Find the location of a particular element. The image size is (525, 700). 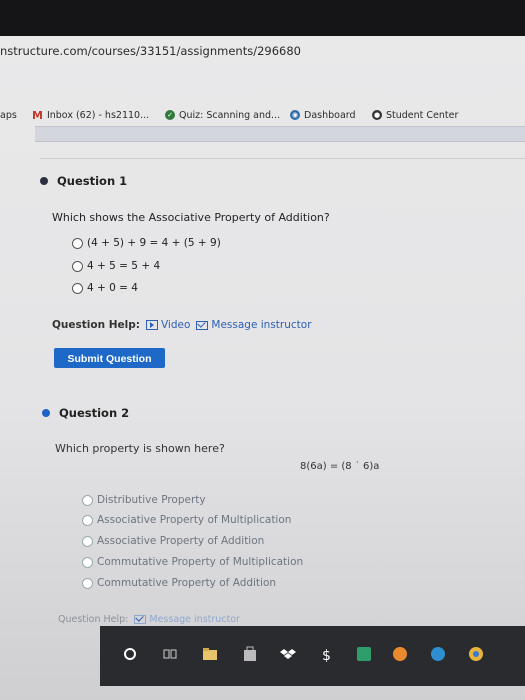

taskbar: $ is located at coordinates (312, 656).